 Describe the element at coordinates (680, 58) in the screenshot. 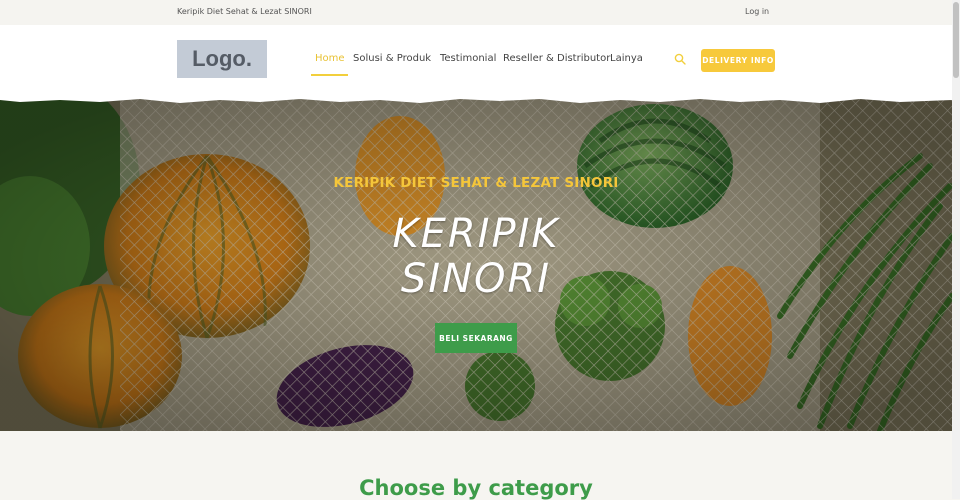

I see `search-icon` at that location.